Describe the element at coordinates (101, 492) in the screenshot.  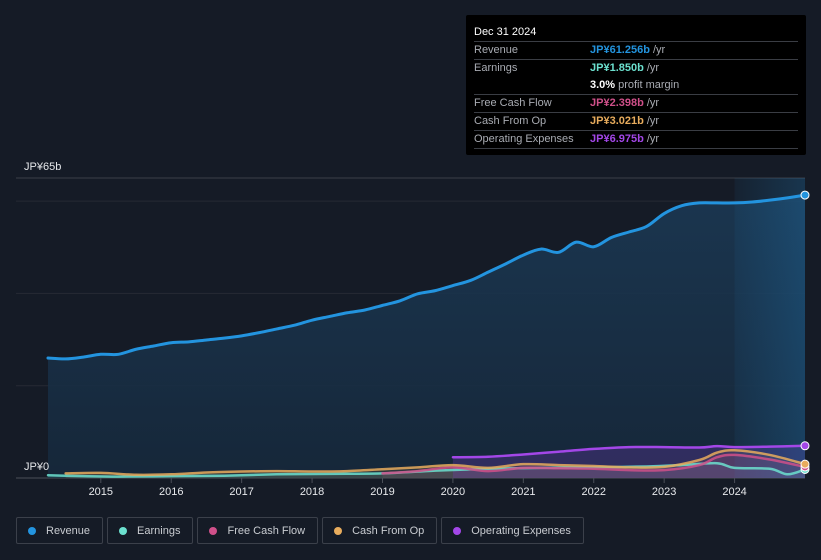
I see `x-tick-label: 2015` at that location.